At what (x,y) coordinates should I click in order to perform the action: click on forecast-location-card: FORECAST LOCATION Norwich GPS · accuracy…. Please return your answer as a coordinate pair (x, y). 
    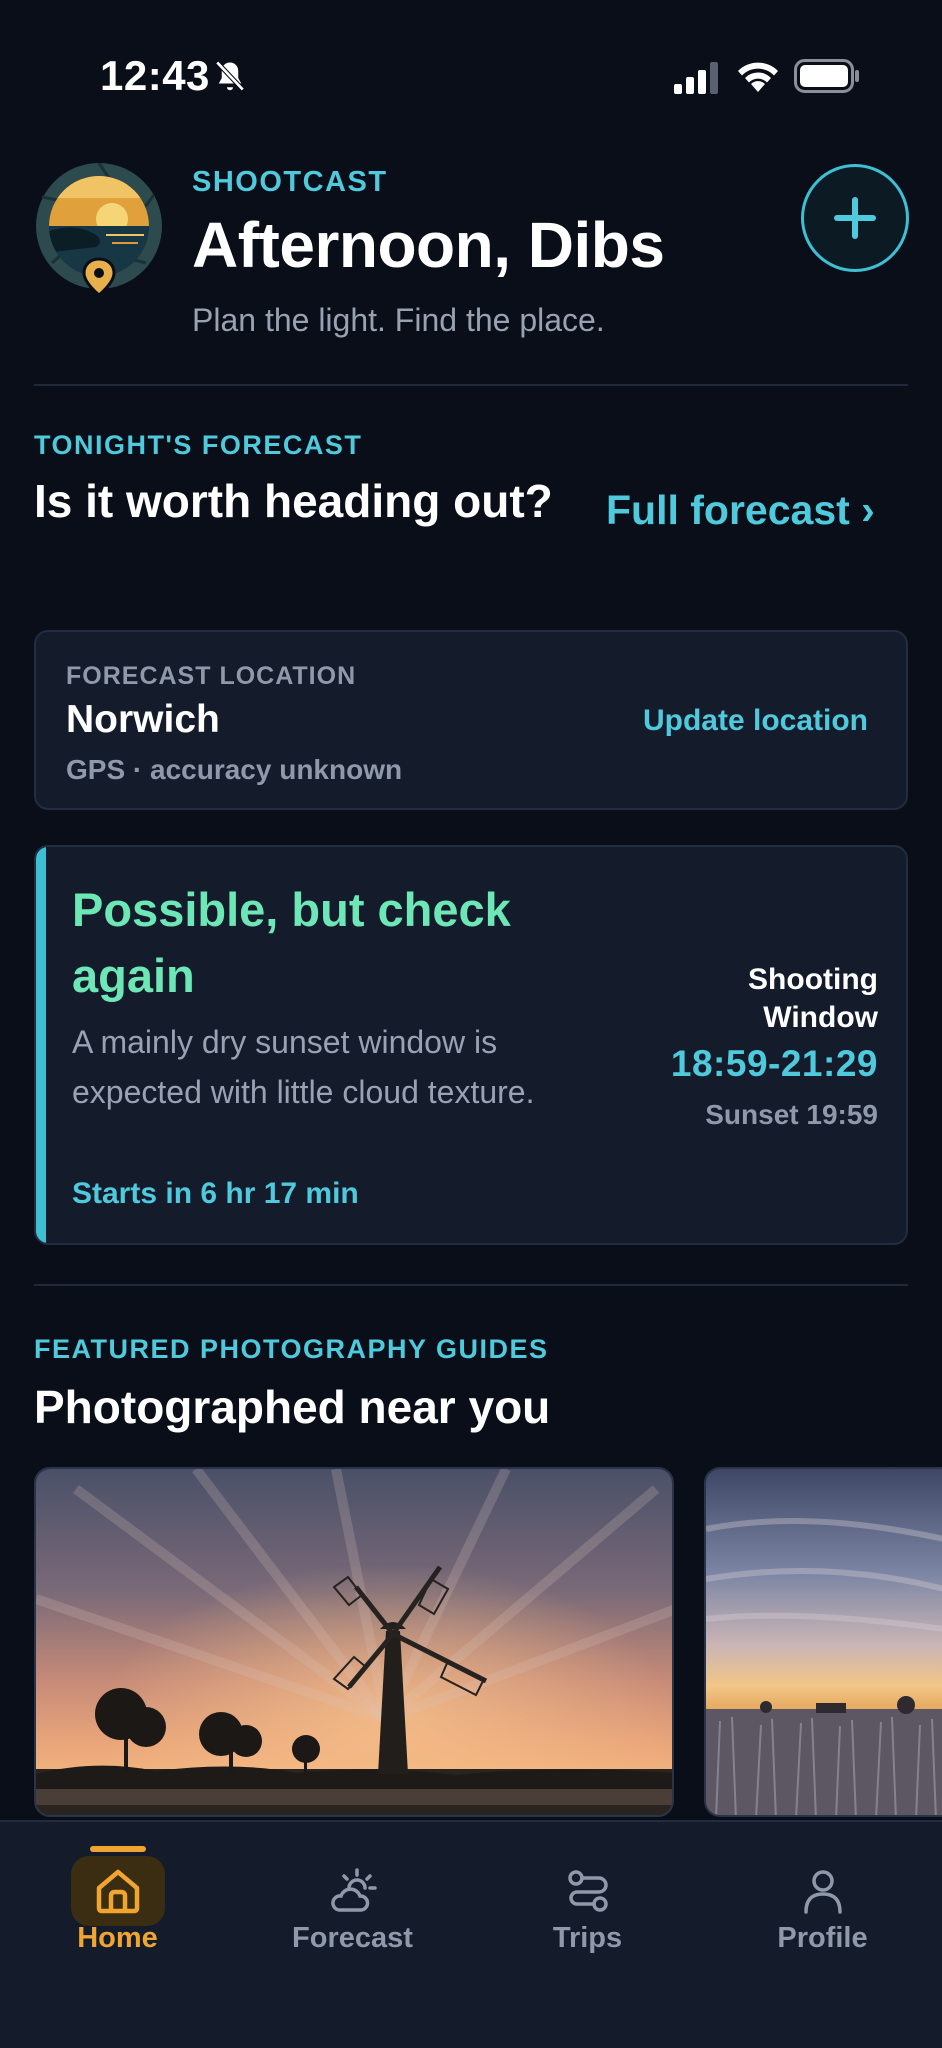
    Looking at the image, I should click on (471, 720).